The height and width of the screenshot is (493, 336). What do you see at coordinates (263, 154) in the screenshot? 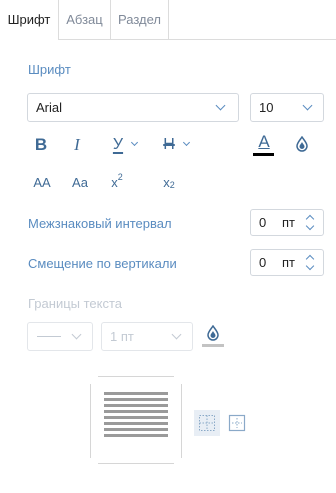
I see `font-color-bar` at bounding box center [263, 154].